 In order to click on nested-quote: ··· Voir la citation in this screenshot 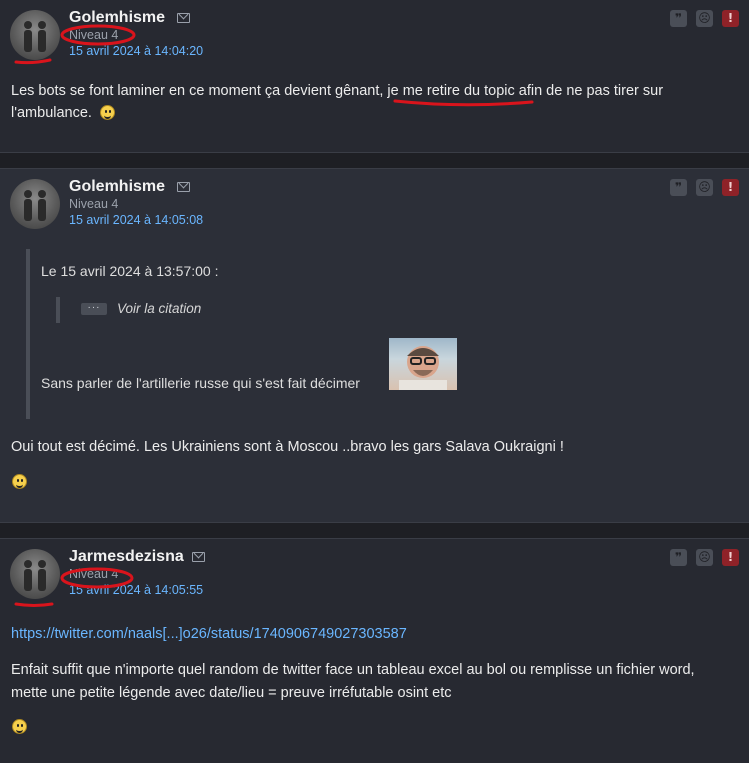, I will do `click(128, 310)`.